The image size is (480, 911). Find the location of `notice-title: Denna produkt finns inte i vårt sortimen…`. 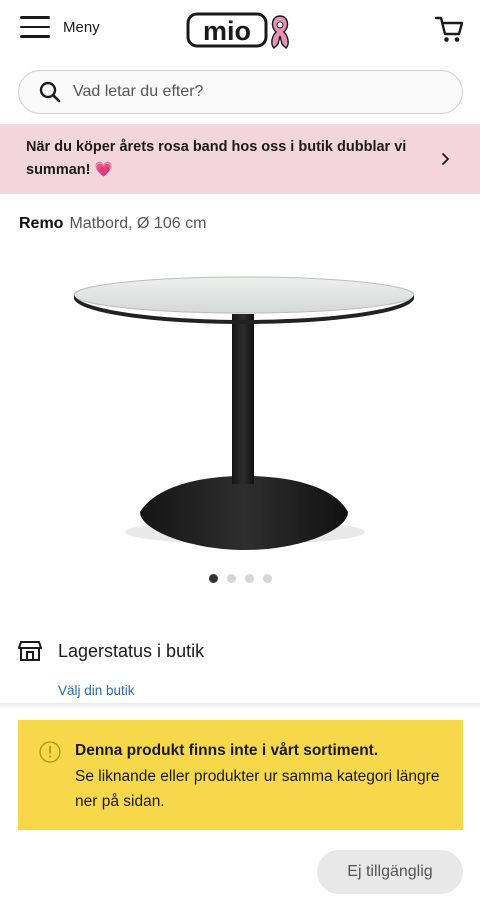

notice-title: Denna produkt finns inte i vårt sortimen… is located at coordinates (227, 750).